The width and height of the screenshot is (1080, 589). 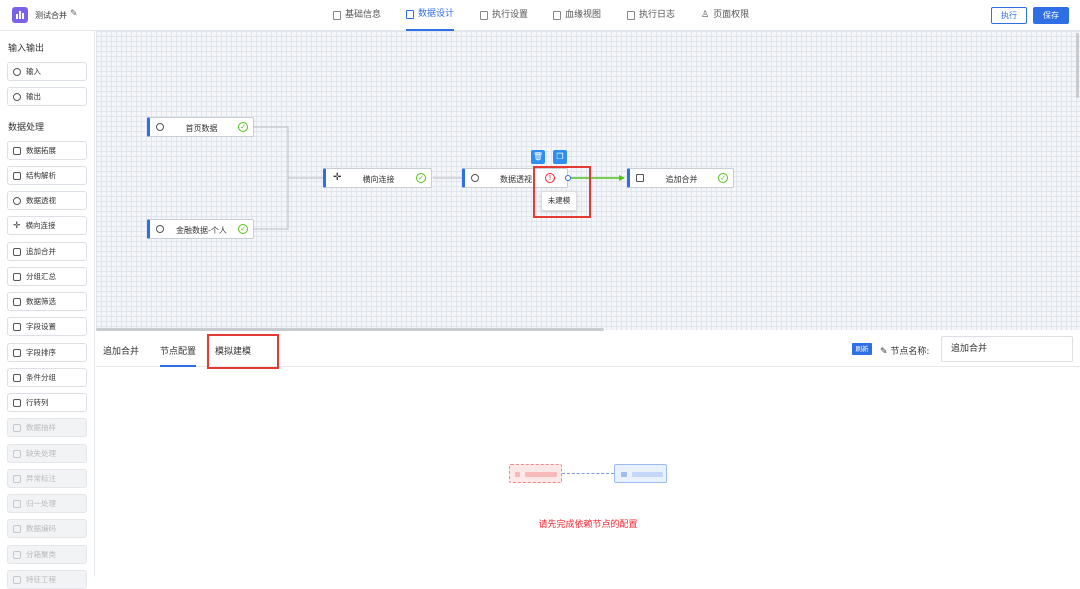 What do you see at coordinates (121, 350) in the screenshot?
I see `tab-append-merge: 追加合并` at bounding box center [121, 350].